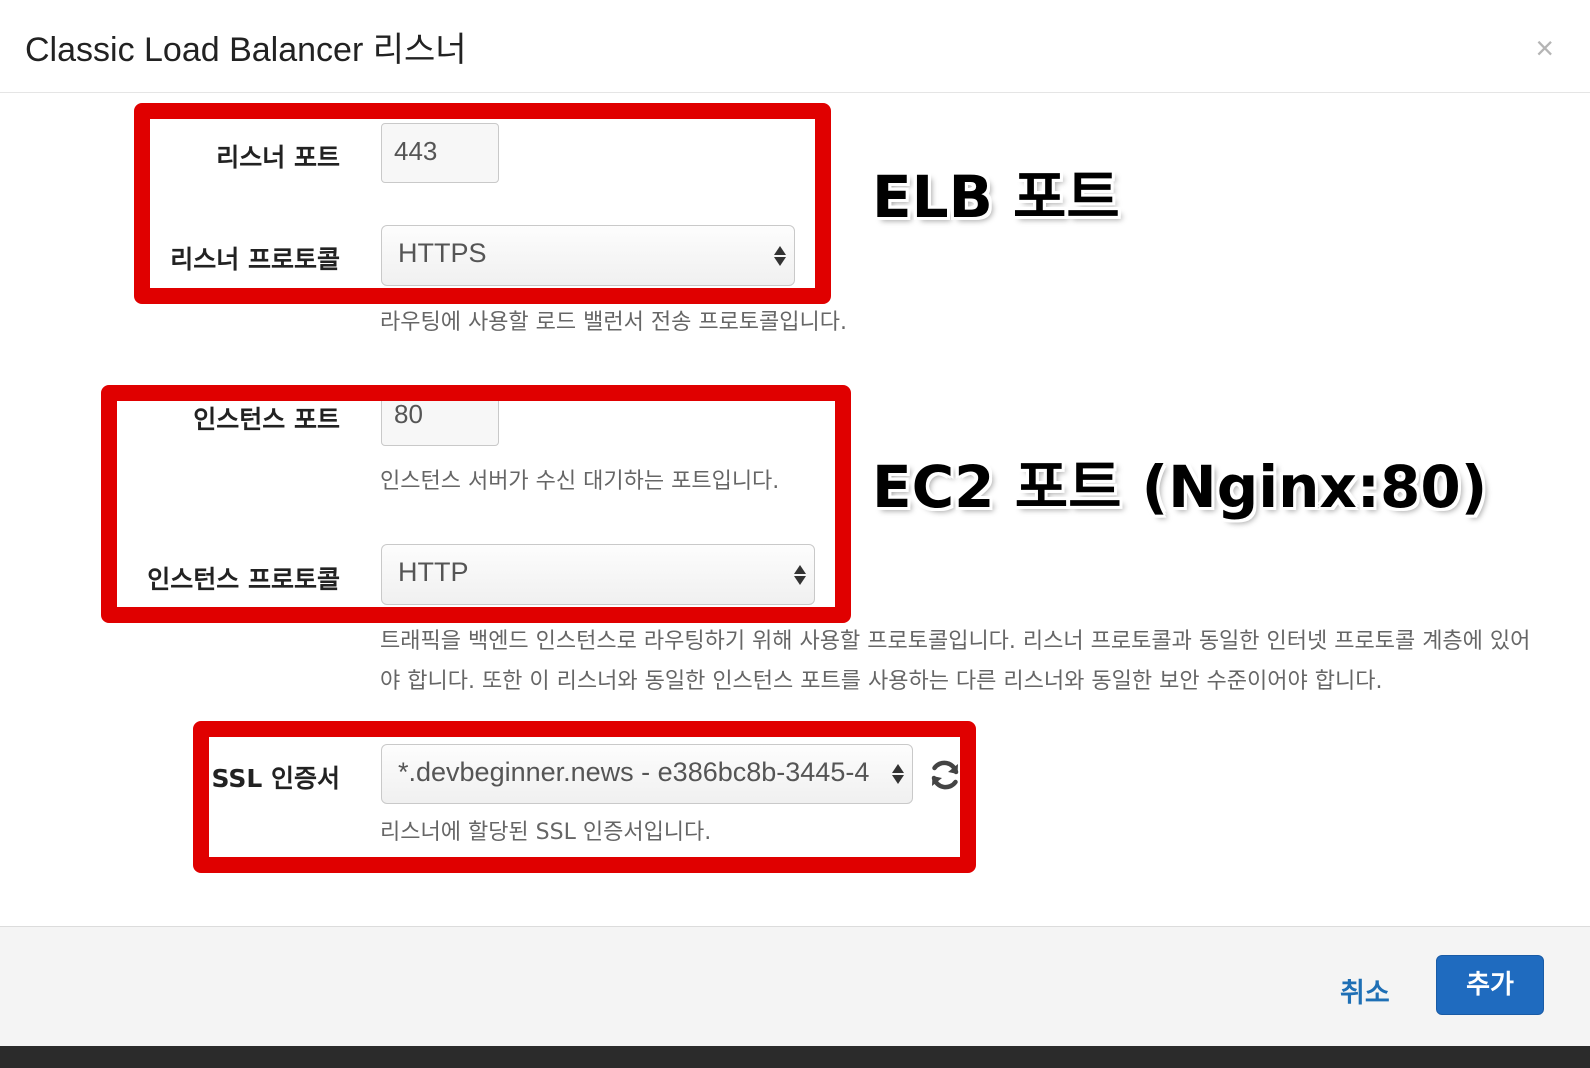 This screenshot has height=1068, width=1590. I want to click on elb-port-highlight-box, so click(482, 203).